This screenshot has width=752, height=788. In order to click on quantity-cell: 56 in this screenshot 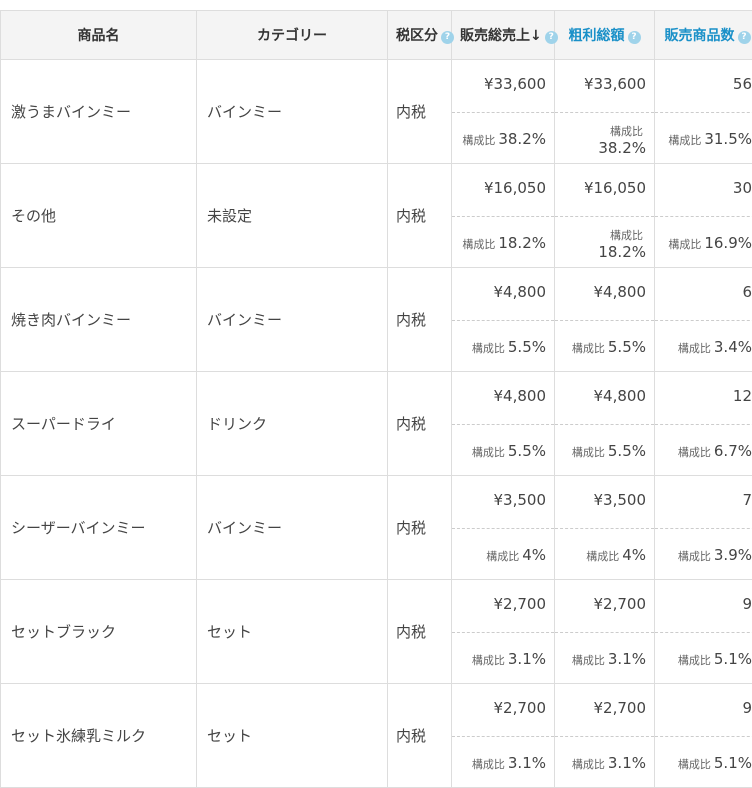, I will do `click(703, 86)`.